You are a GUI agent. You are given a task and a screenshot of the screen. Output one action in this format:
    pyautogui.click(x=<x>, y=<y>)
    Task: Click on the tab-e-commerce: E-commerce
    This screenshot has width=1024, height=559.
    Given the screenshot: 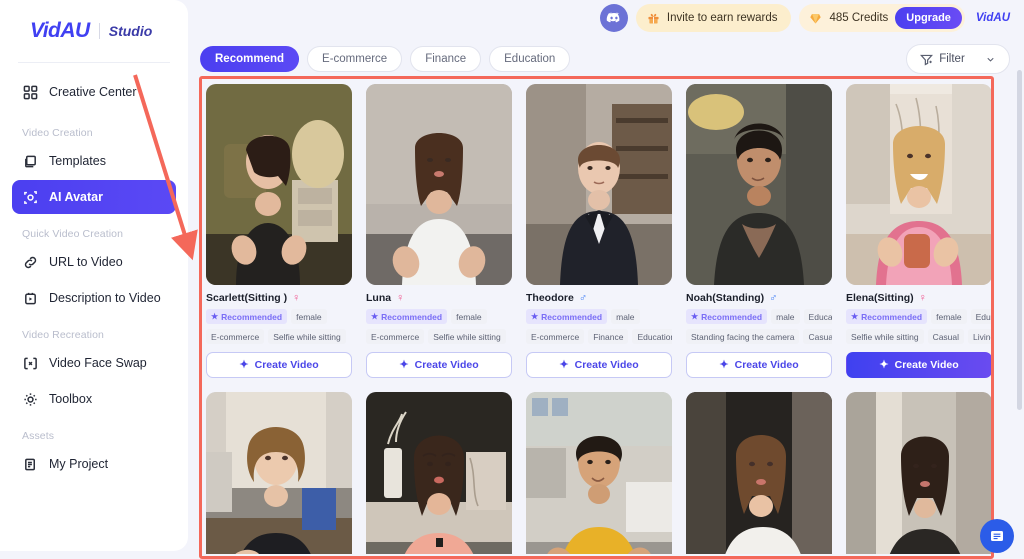 What is the action you would take?
    pyautogui.click(x=355, y=59)
    